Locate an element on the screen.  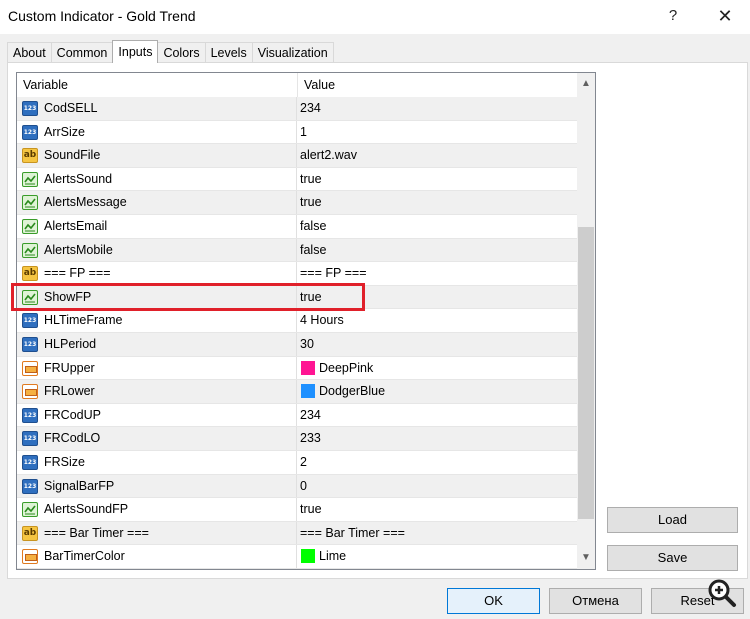
variable-cell: AlertsSound is located at coordinates (157, 179).